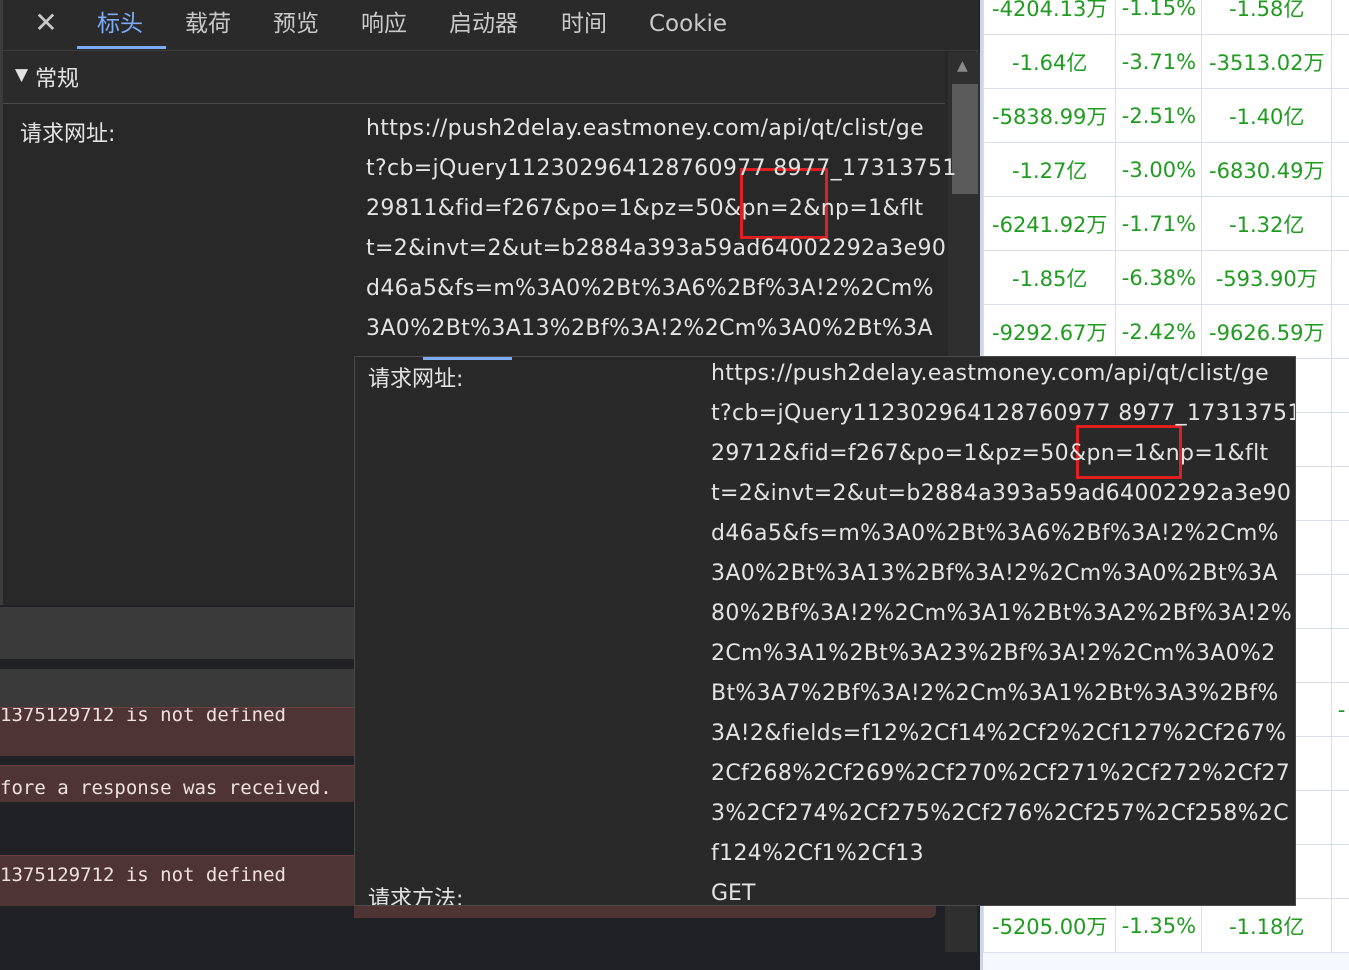 The width and height of the screenshot is (1349, 970). What do you see at coordinates (817, 853) in the screenshot?
I see `overlay-url-line: f124%2Cf1%2Cf13` at bounding box center [817, 853].